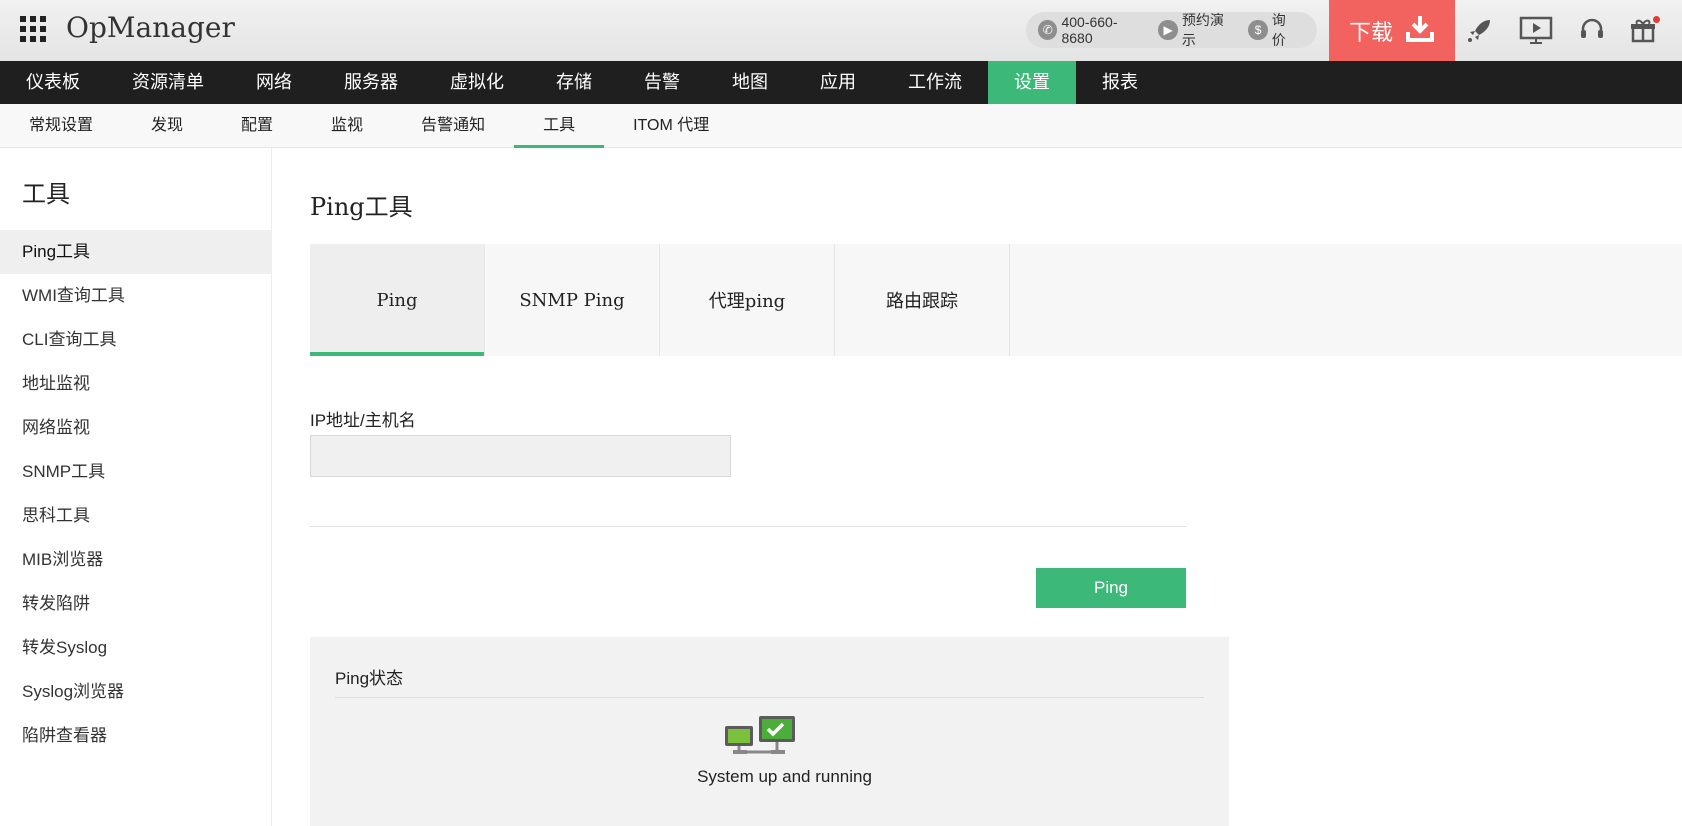  What do you see at coordinates (363, 420) in the screenshot?
I see `ip-hostname-label: IP地址/主机名` at bounding box center [363, 420].